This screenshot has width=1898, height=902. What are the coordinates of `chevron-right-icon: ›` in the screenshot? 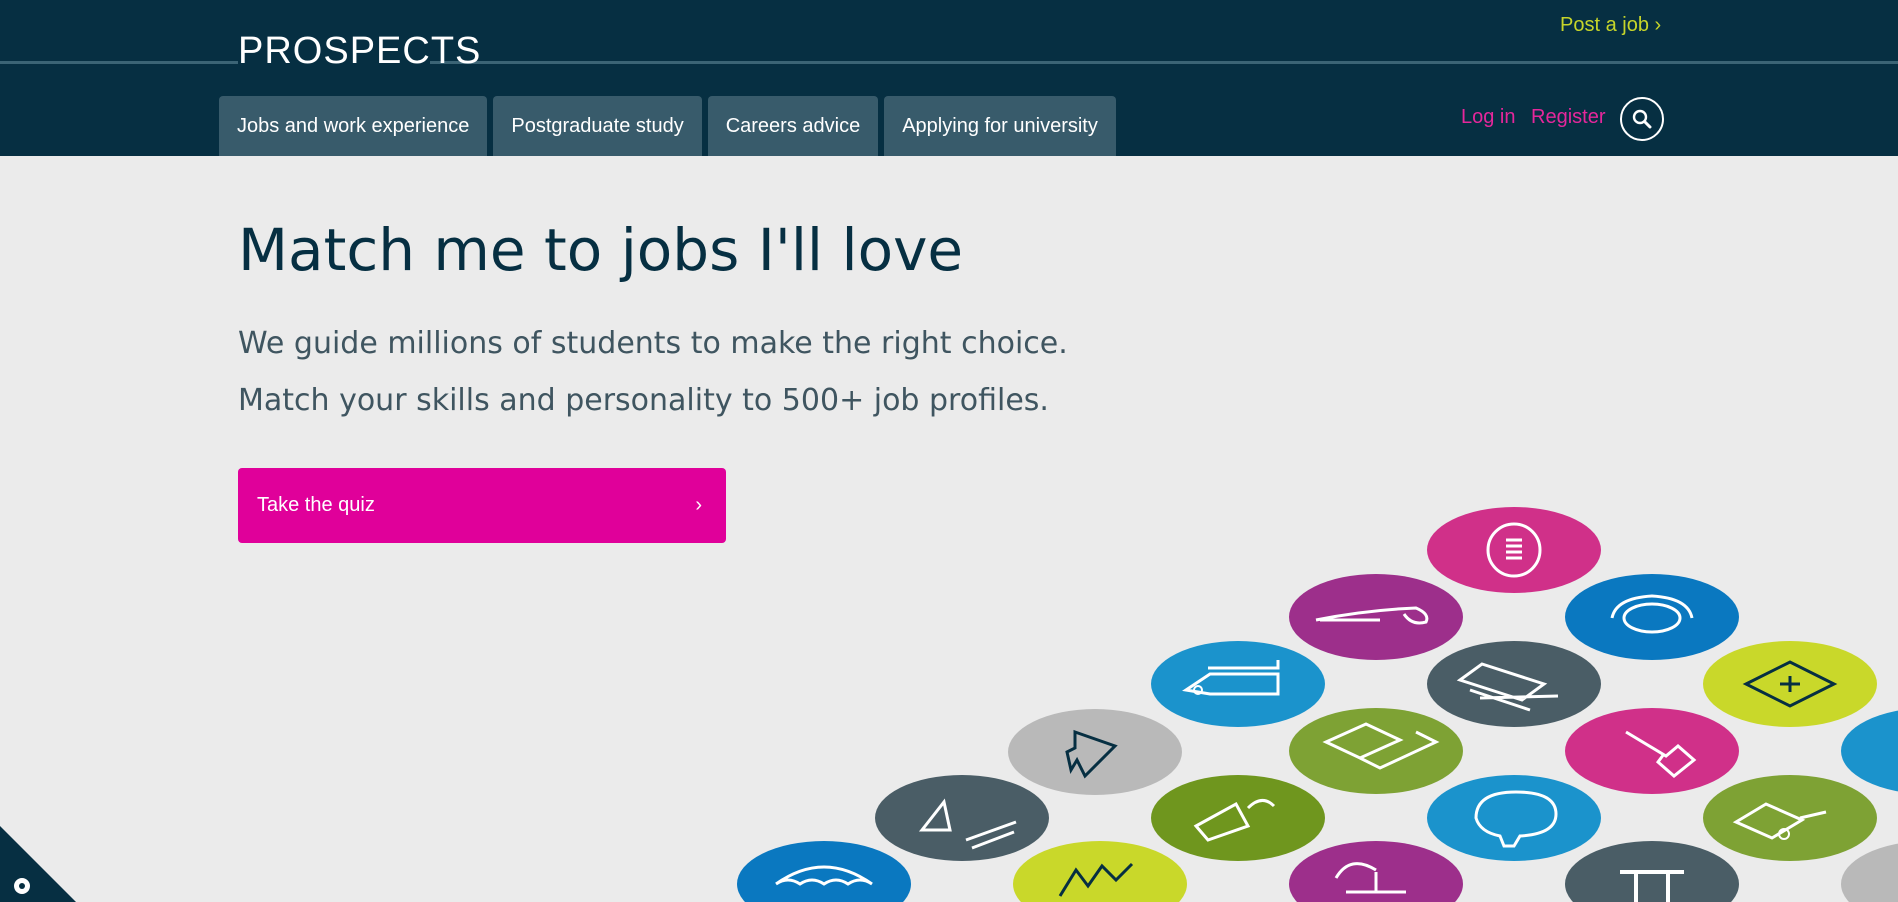 It's located at (698, 505).